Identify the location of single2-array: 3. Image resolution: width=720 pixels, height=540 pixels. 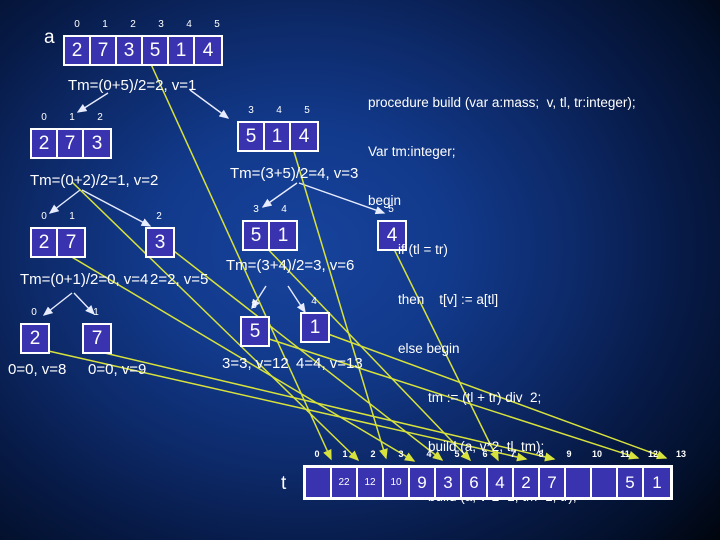
(160, 242).